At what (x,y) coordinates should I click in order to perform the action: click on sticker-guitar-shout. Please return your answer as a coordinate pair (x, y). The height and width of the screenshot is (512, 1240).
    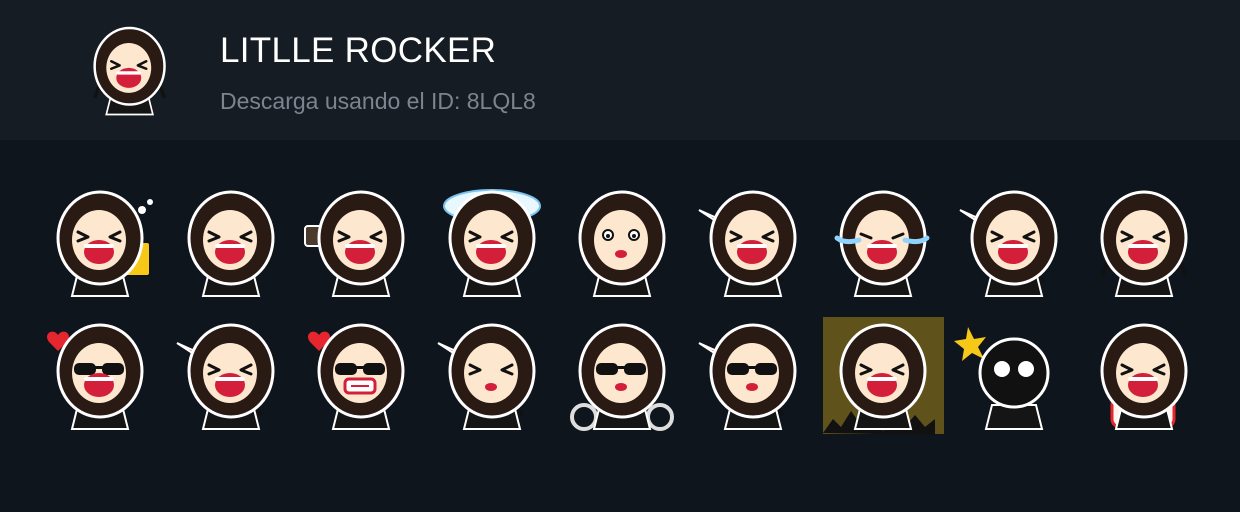
    Looking at the image, I should click on (1014, 242).